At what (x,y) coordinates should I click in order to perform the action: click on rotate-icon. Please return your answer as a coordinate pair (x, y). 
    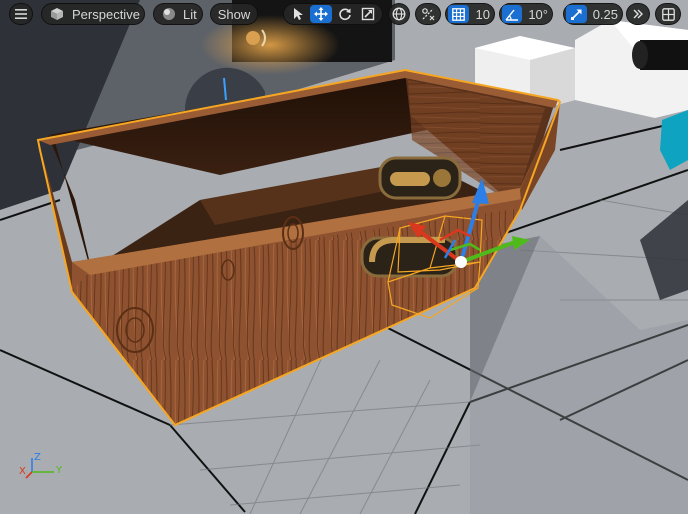
    Looking at the image, I should click on (344, 14).